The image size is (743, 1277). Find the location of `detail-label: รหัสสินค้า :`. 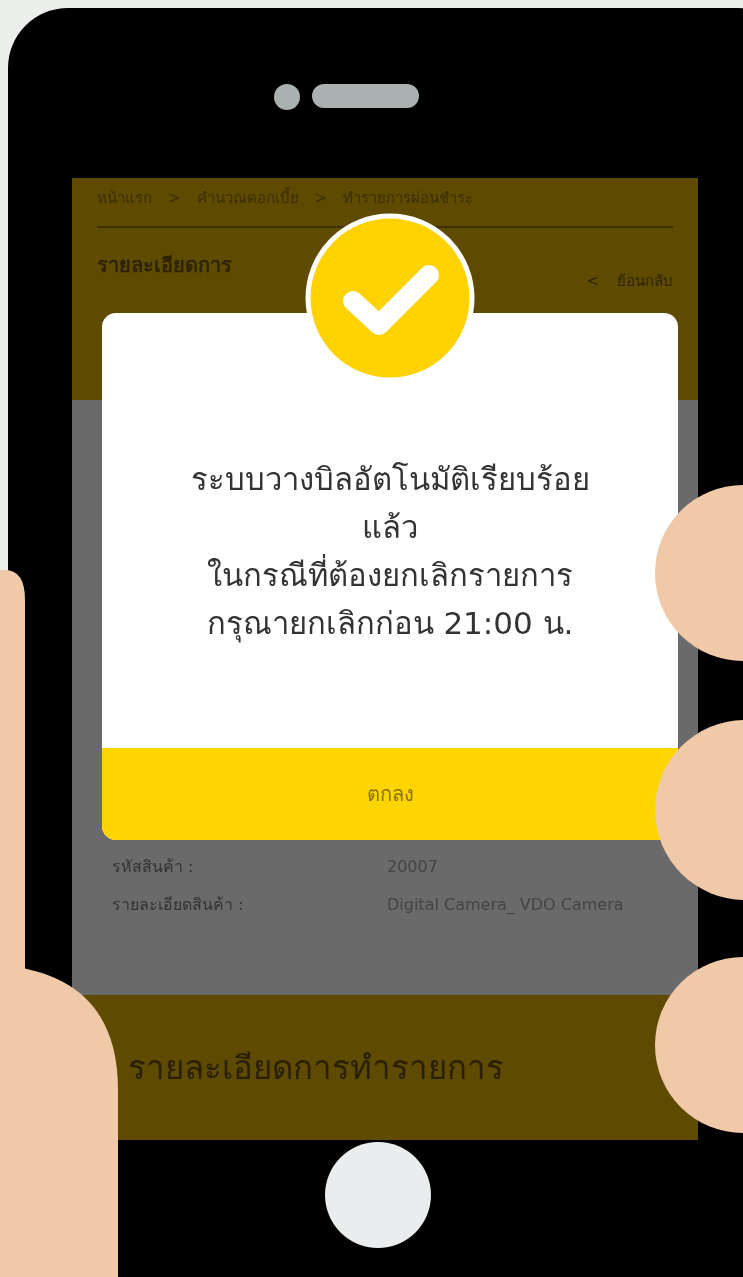

detail-label: รหัสสินค้า : is located at coordinates (153, 867).